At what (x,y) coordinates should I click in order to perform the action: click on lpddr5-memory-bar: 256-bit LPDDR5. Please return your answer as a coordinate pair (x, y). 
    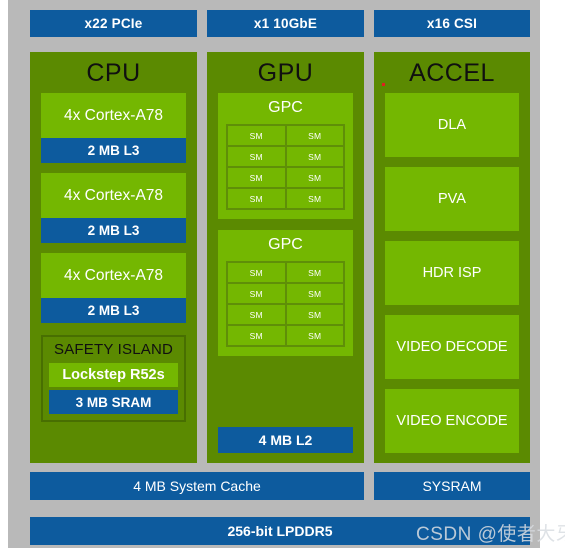
    Looking at the image, I should click on (280, 531).